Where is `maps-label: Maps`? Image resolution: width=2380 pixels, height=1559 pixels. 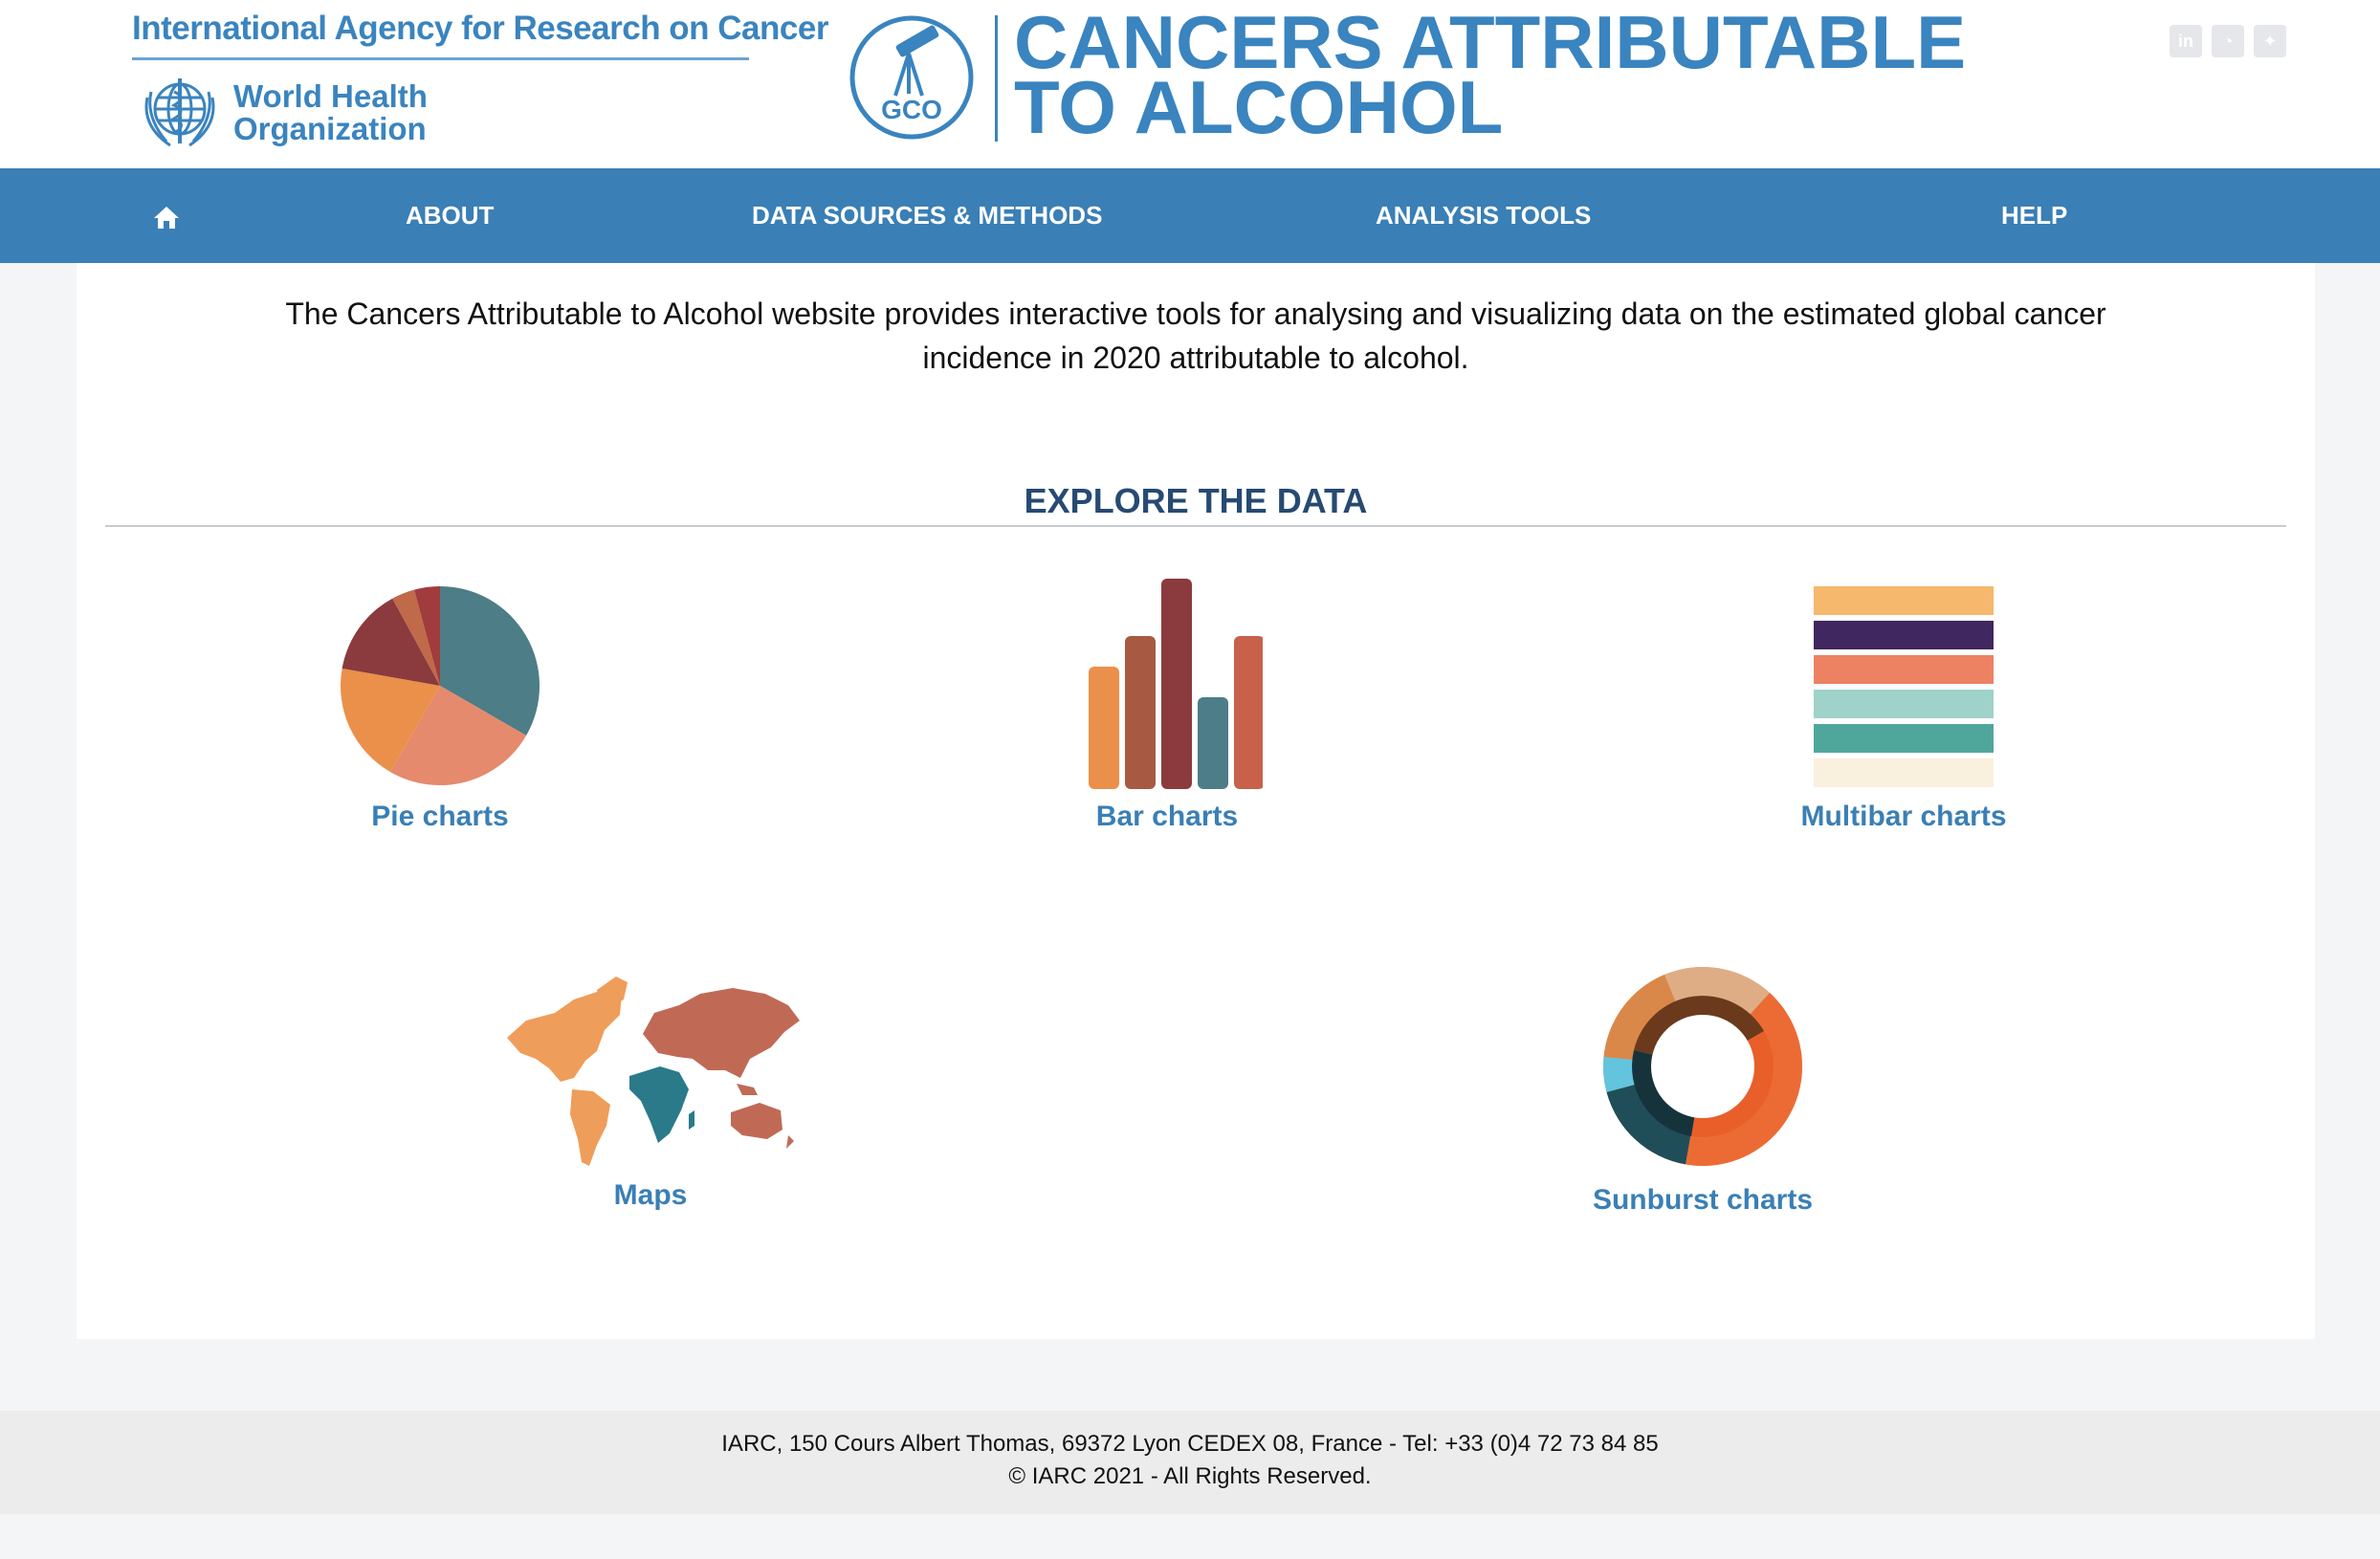 maps-label: Maps is located at coordinates (650, 1195).